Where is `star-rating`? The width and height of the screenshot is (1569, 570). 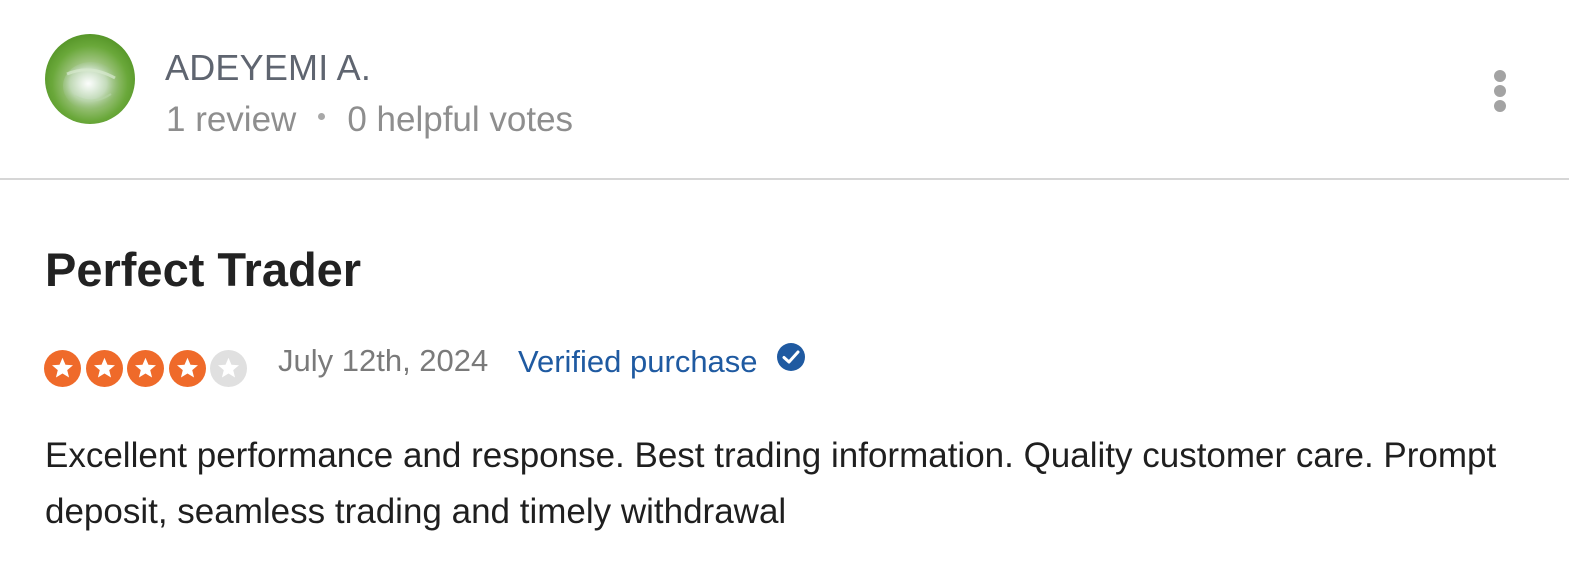
star-rating is located at coordinates (149, 369).